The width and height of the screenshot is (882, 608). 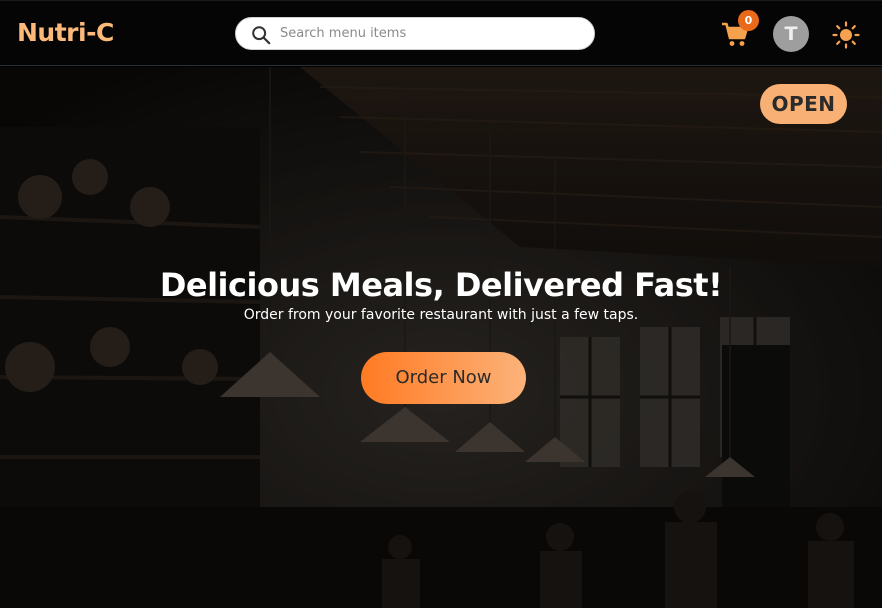 What do you see at coordinates (791, 34) in the screenshot?
I see `user-avatar: T` at bounding box center [791, 34].